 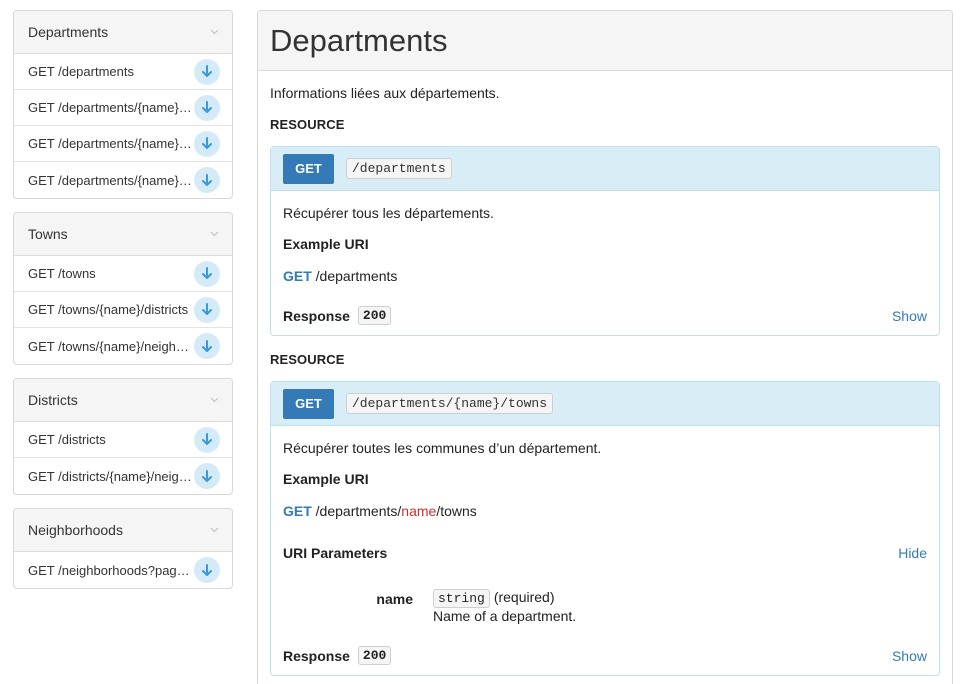 What do you see at coordinates (605, 169) in the screenshot?
I see `resource-card-header: GET /departments` at bounding box center [605, 169].